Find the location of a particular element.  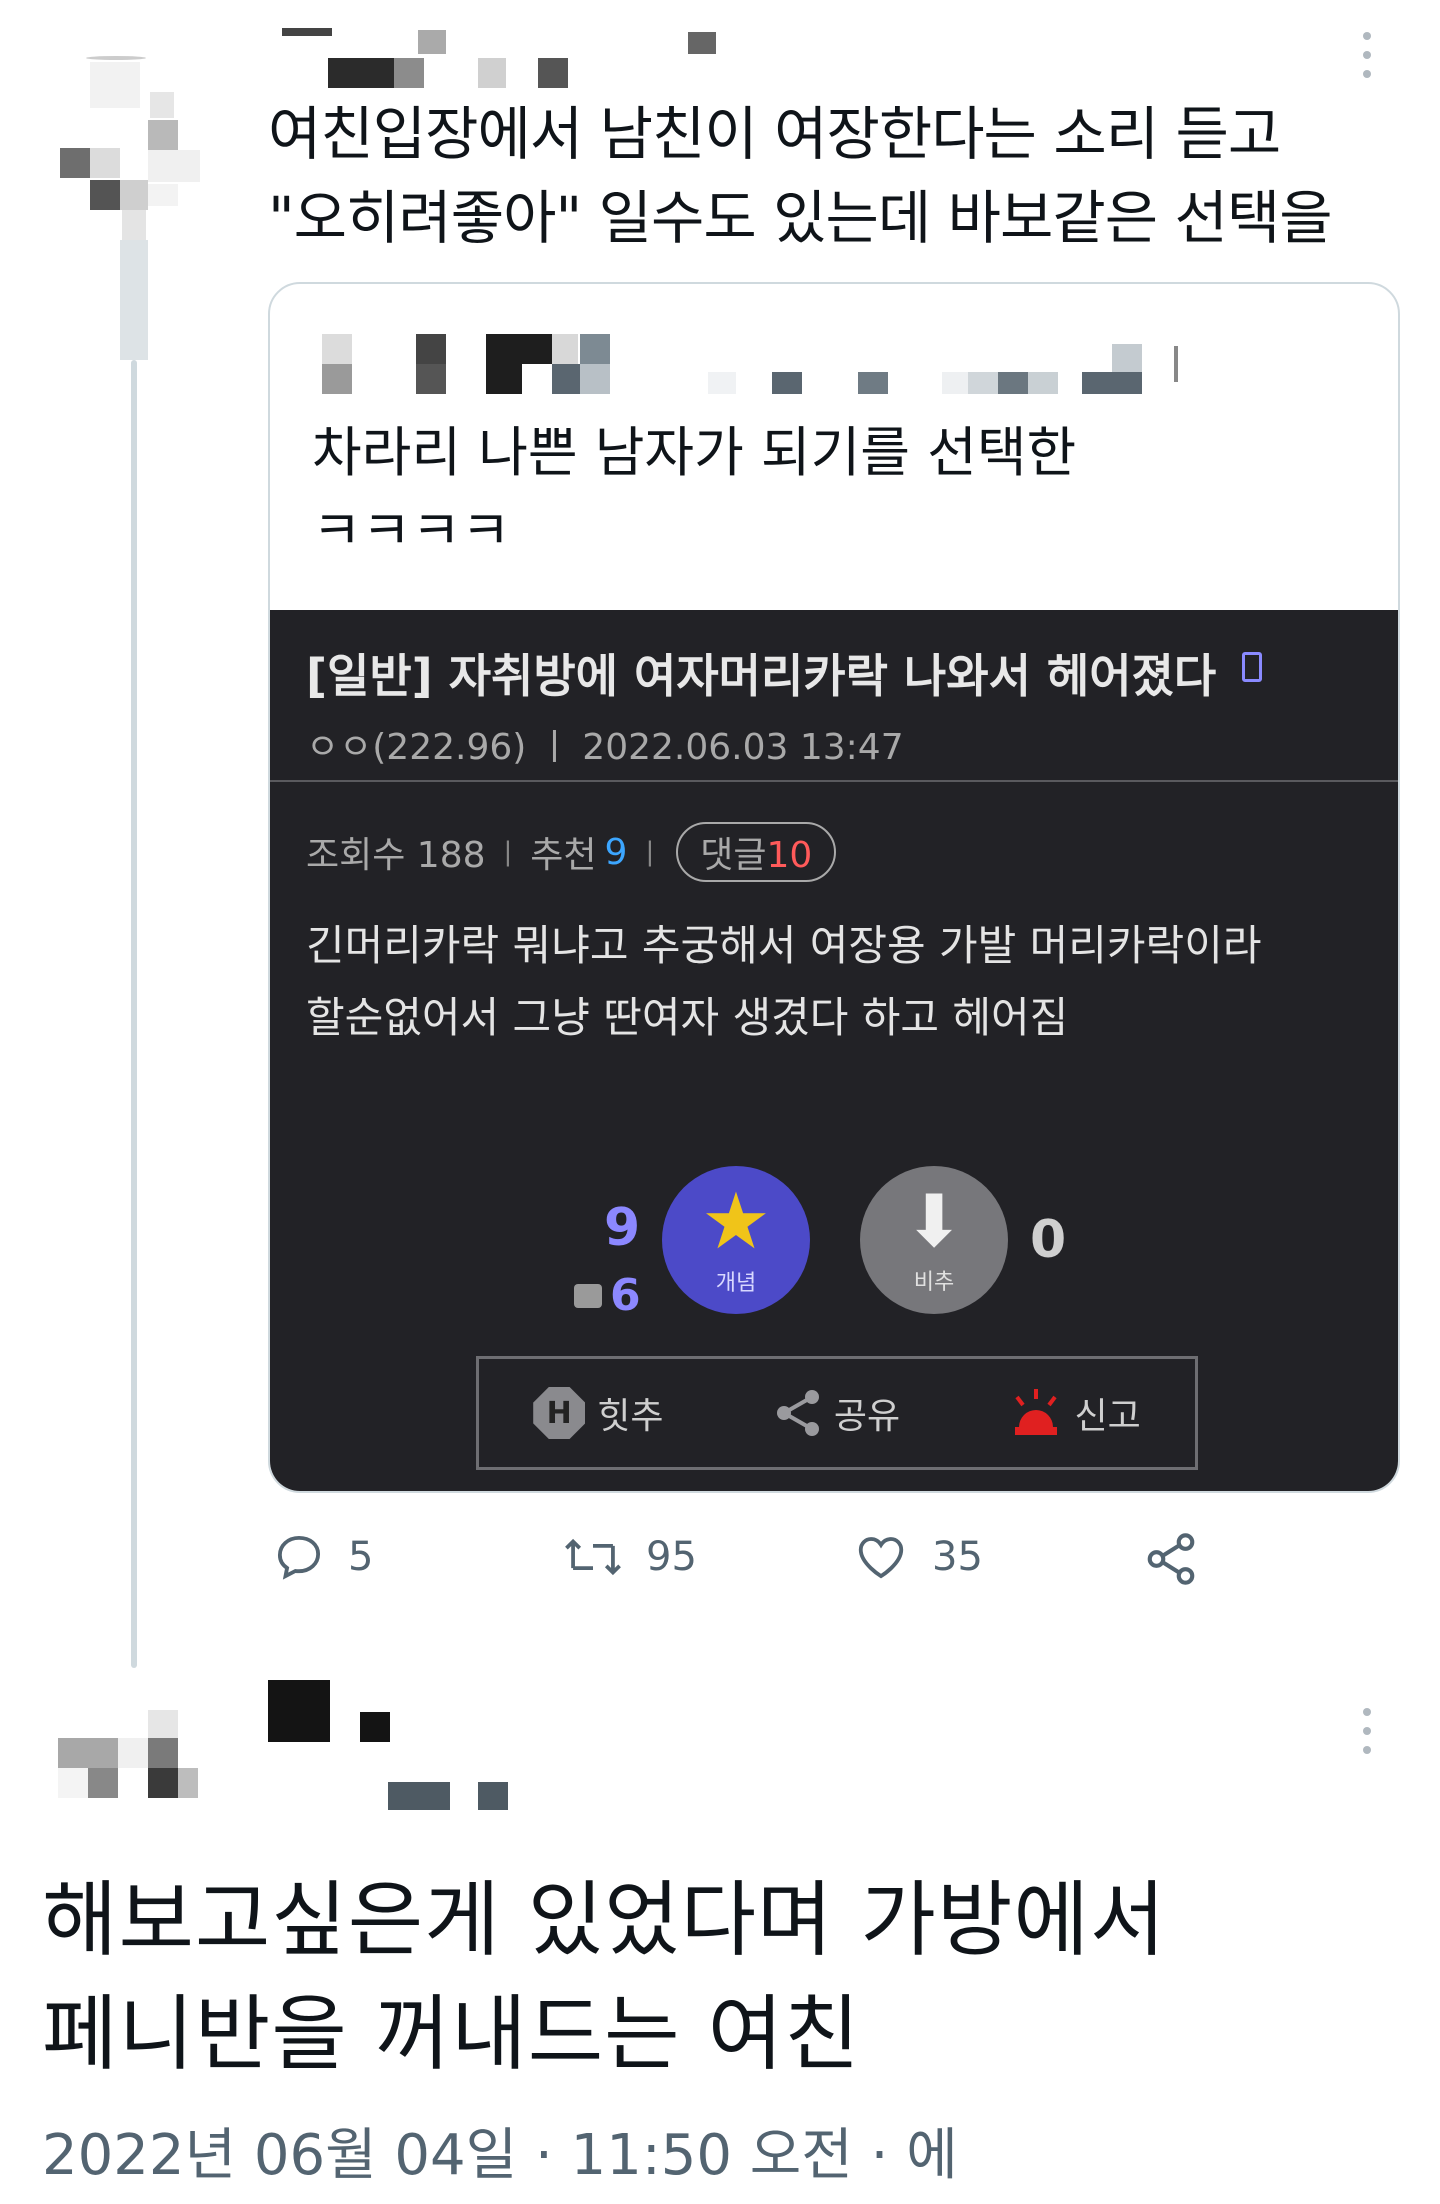

comment-pill: 댓글10 is located at coordinates (756, 852).